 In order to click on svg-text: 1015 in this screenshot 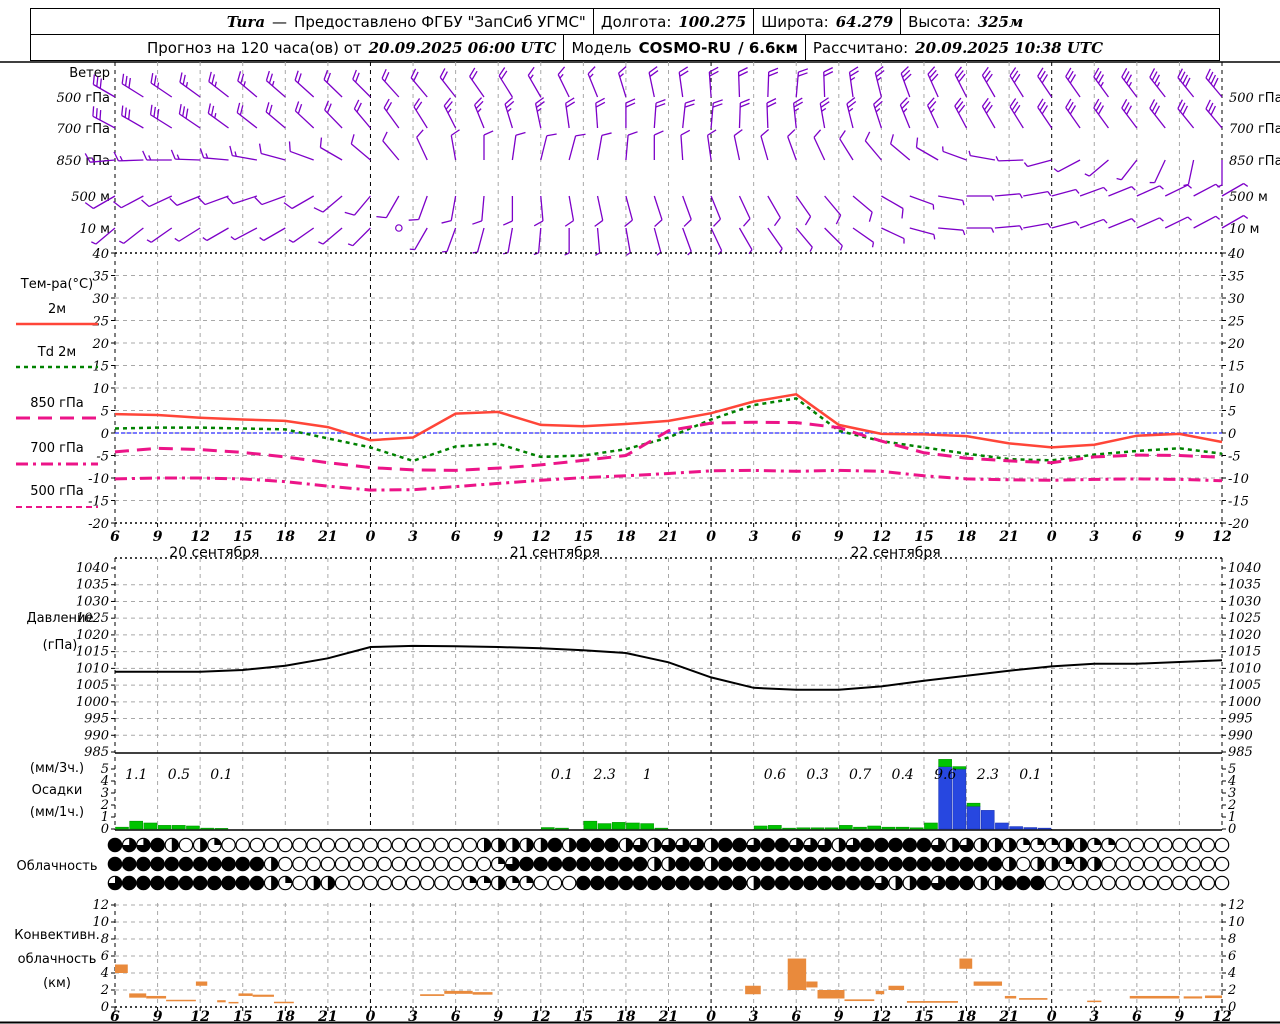, I will do `click(1244, 652)`.